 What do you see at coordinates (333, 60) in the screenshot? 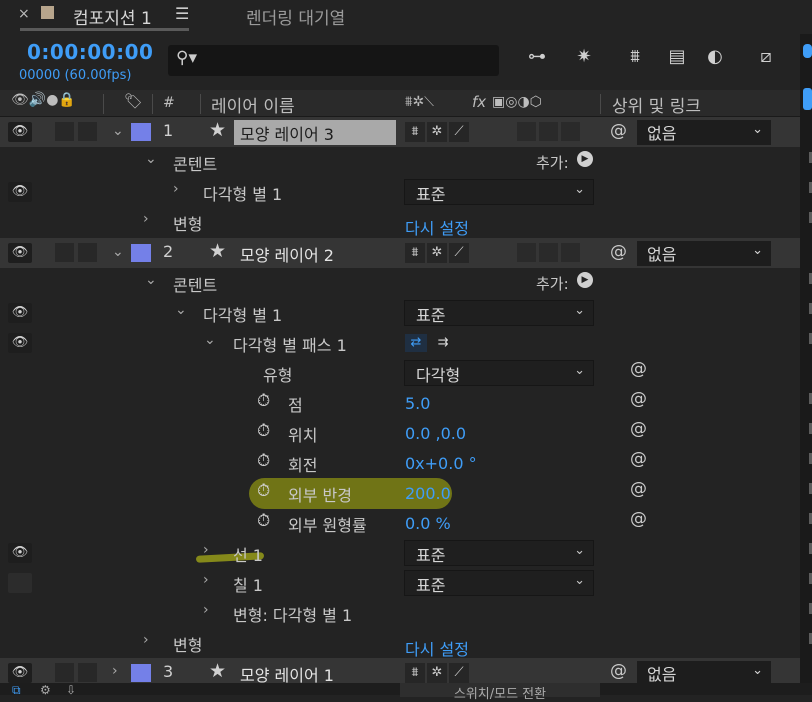
I see `search-input` at bounding box center [333, 60].